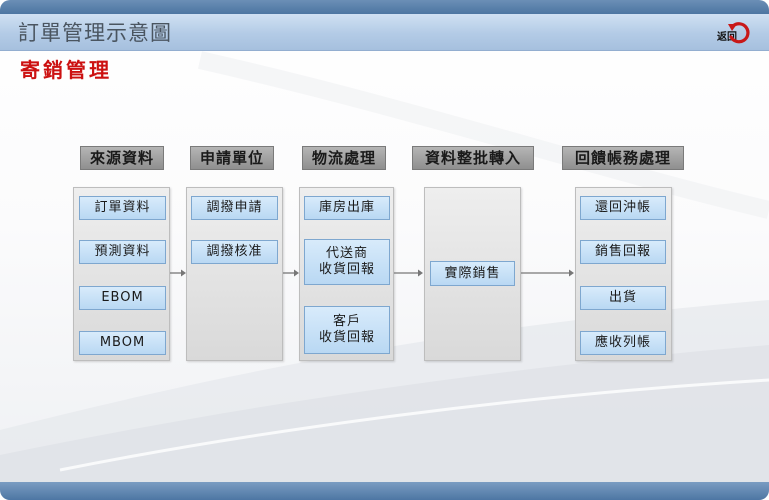 The image size is (769, 500). What do you see at coordinates (623, 252) in the screenshot?
I see `box-sales-report: 銷售回報` at bounding box center [623, 252].